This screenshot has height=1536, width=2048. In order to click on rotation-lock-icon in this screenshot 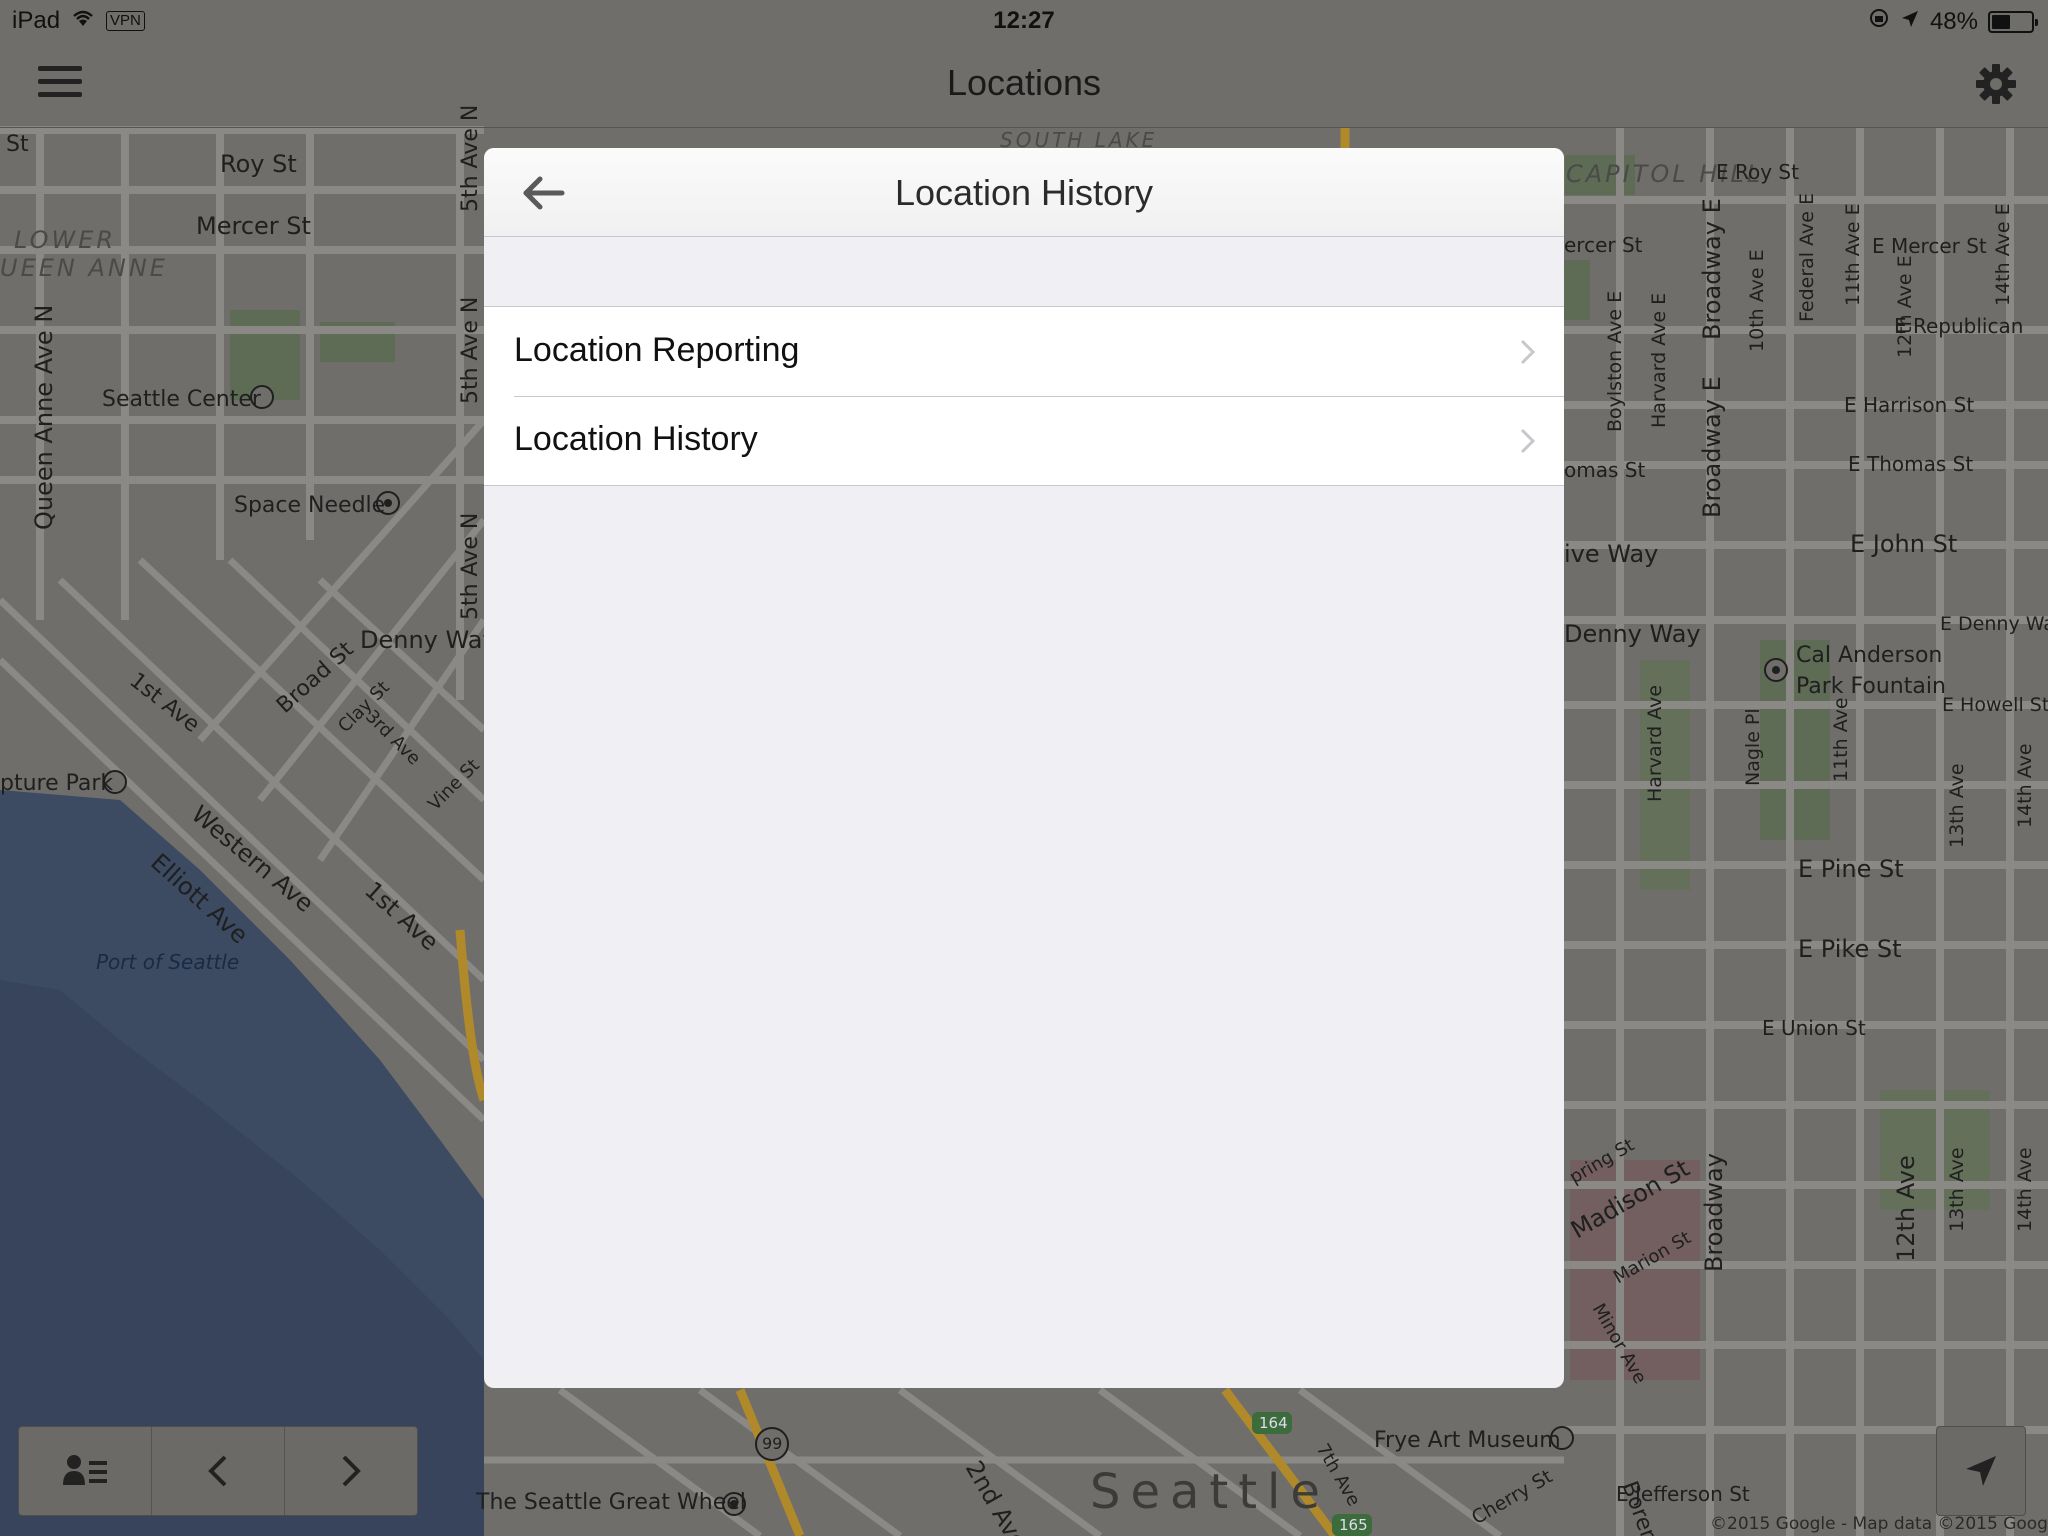, I will do `click(1879, 21)`.